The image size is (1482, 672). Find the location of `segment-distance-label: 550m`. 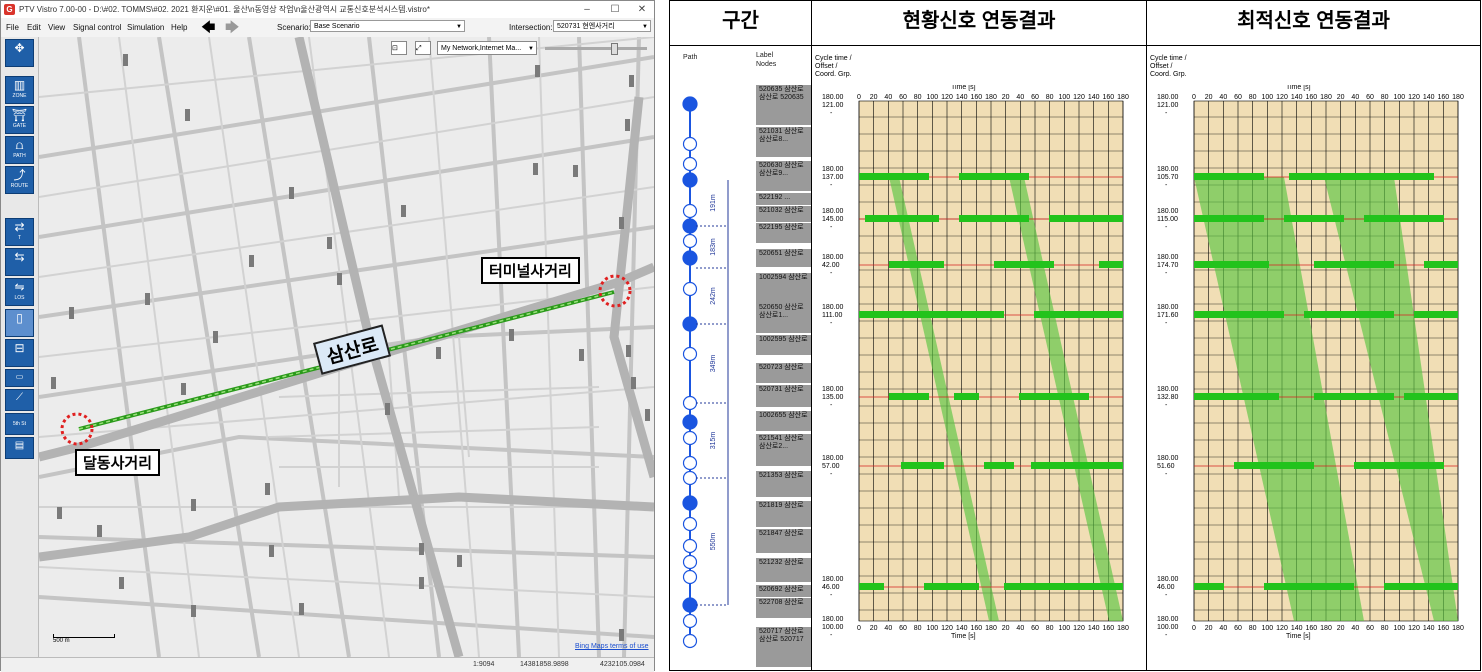

segment-distance-label: 550m is located at coordinates (713, 542).